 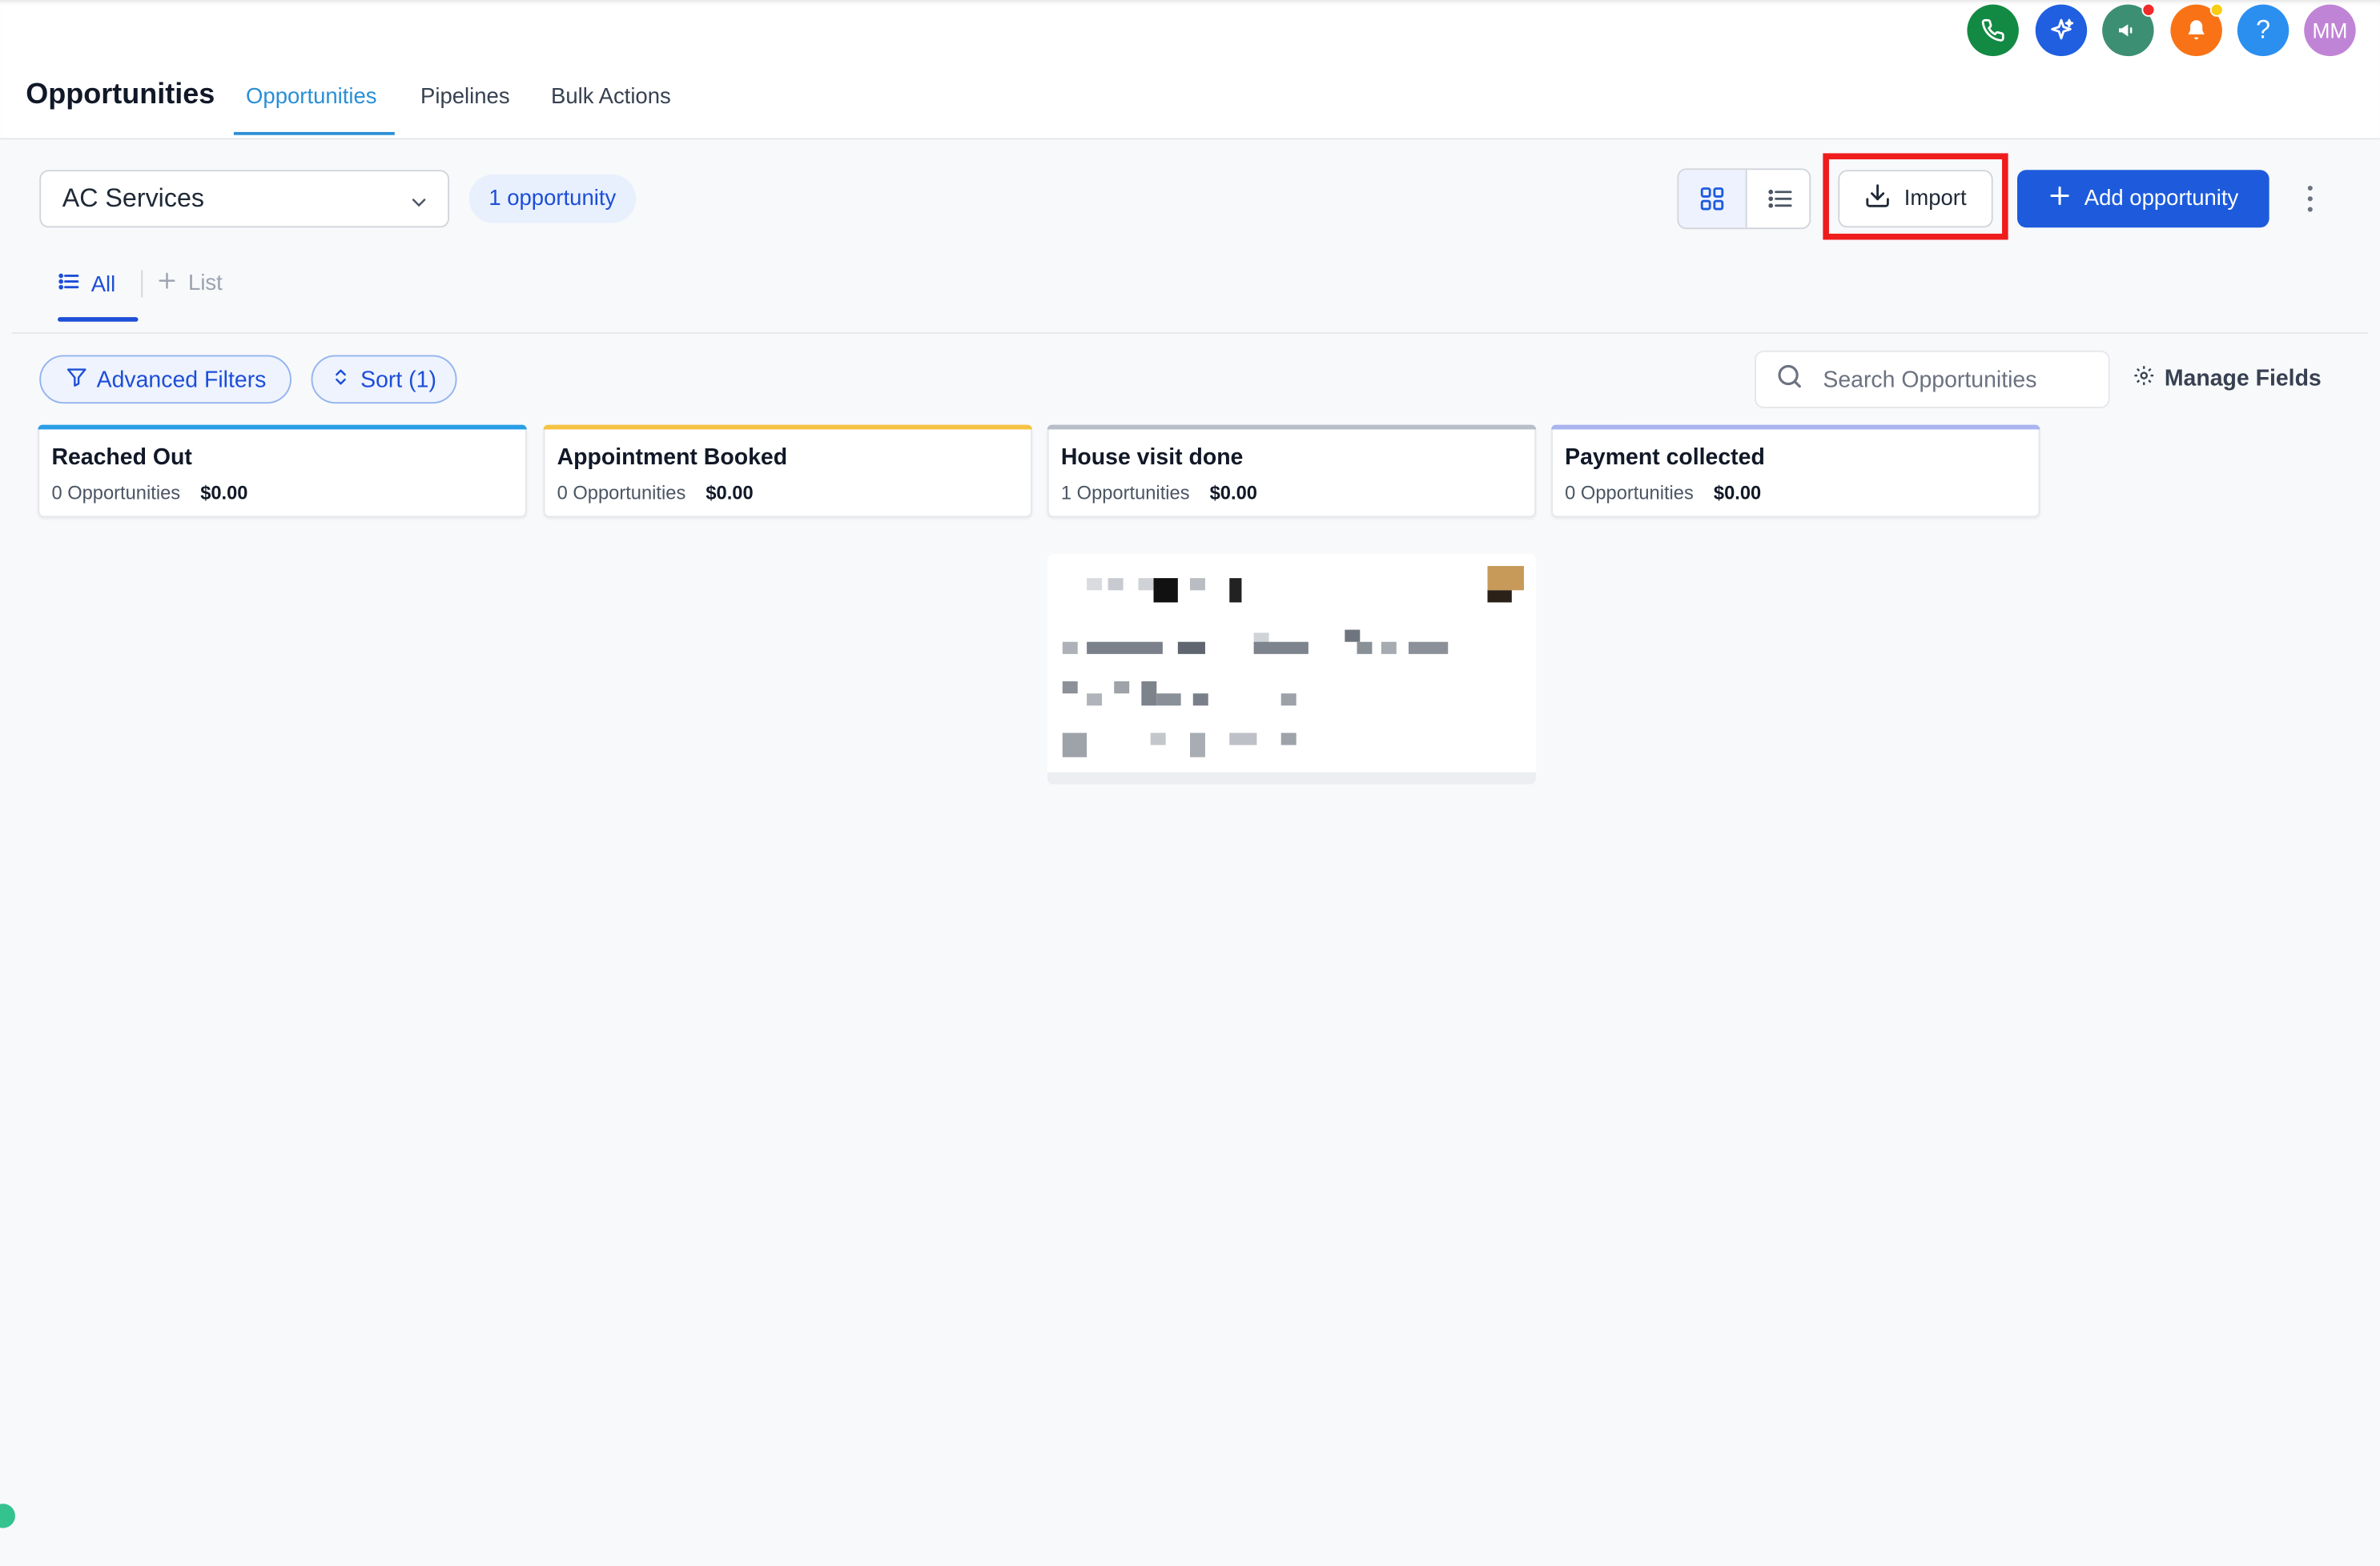 I want to click on sort-icon, so click(x=342, y=380).